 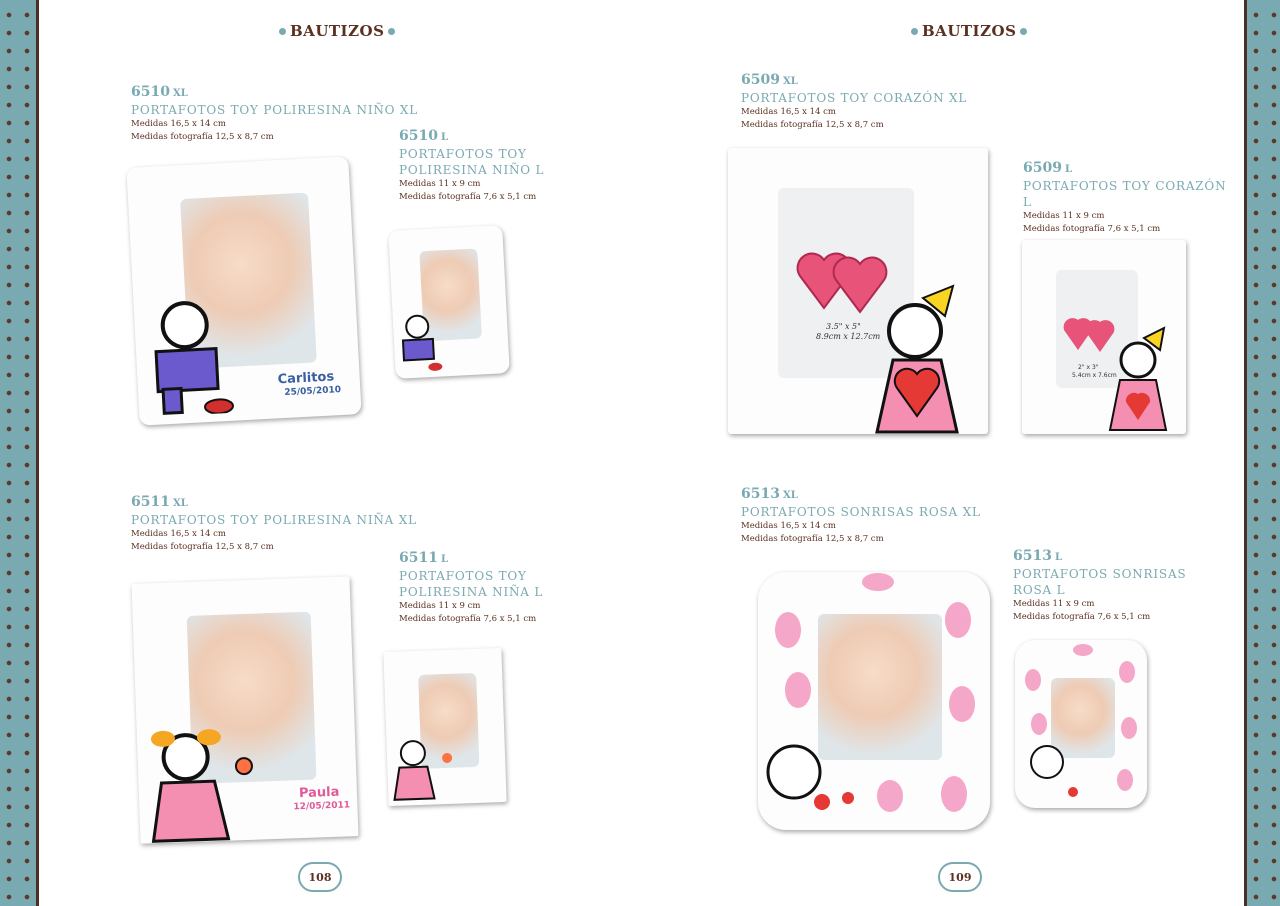 I want to click on frame-date-caption: 12/05/2011, so click(x=322, y=806).